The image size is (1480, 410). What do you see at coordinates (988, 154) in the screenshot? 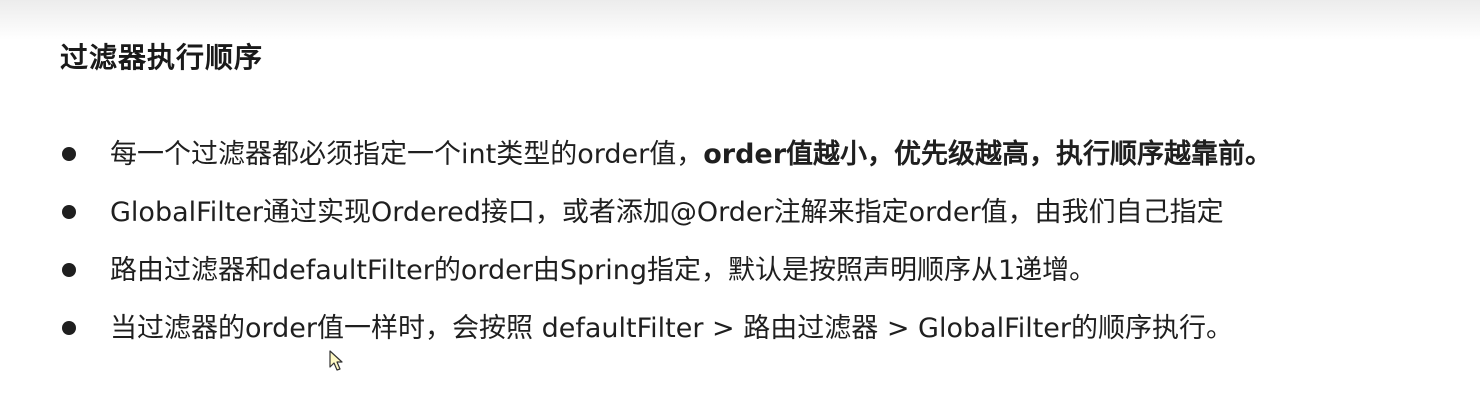
I see `bullet-text-emphasis: order值越小，优先级越高，执行顺序越靠前。` at bounding box center [988, 154].